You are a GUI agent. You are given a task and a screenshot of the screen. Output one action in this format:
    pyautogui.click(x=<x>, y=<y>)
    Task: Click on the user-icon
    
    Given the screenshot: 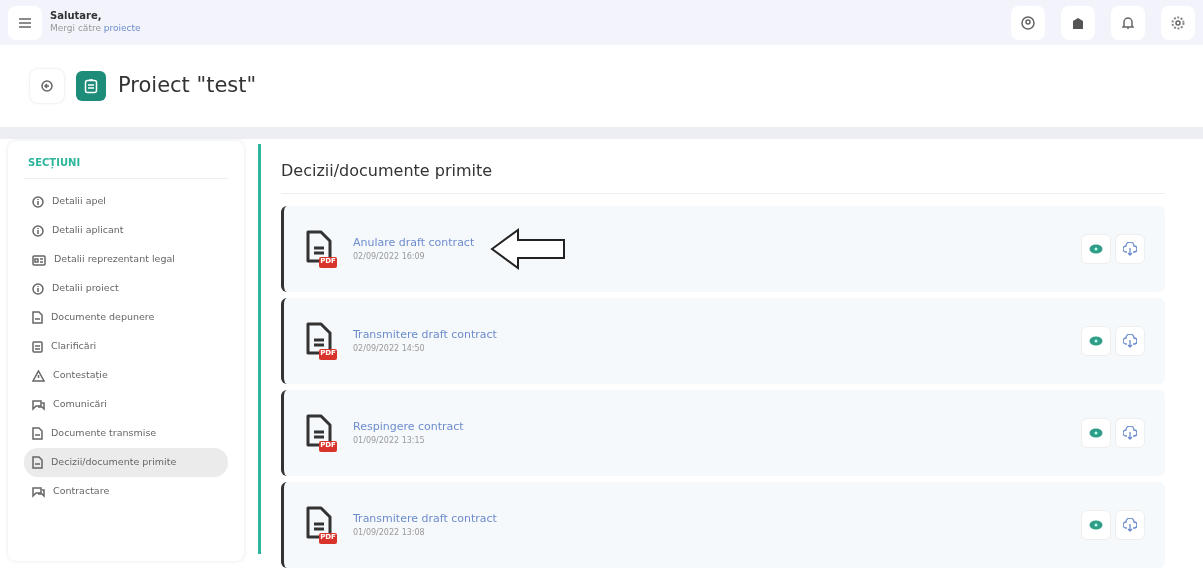 What is the action you would take?
    pyautogui.click(x=1028, y=22)
    